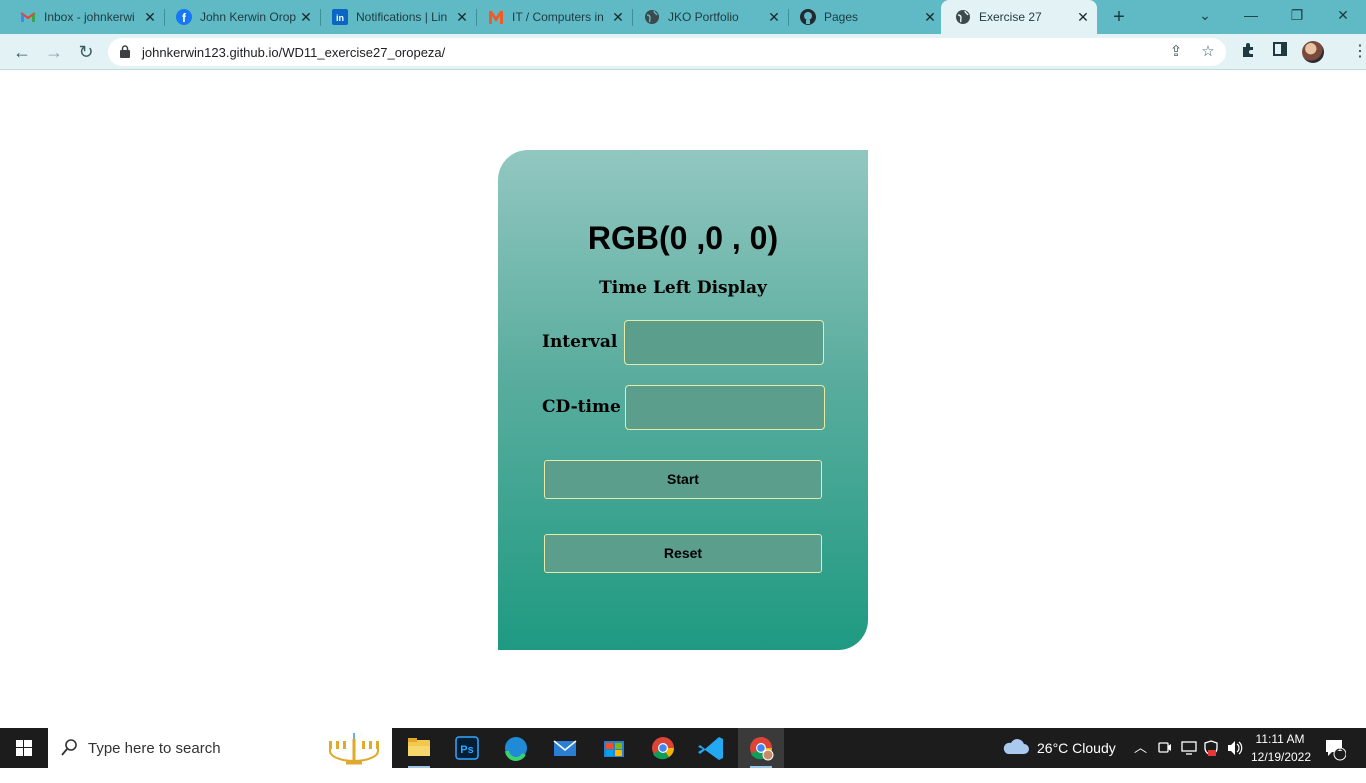  I want to click on photoshop-icon: Ps, so click(467, 748).